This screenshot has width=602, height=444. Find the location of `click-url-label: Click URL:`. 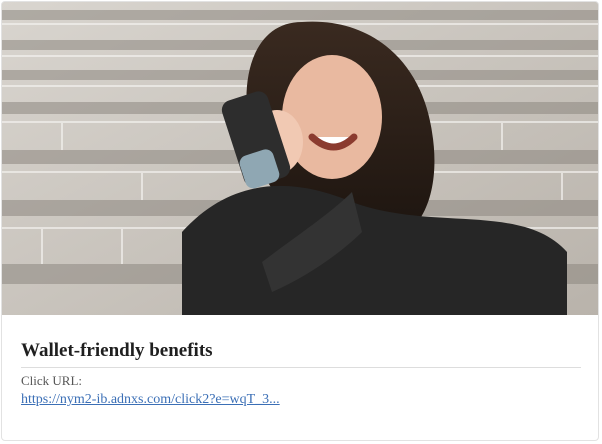

click-url-label: Click URL: is located at coordinates (52, 380).